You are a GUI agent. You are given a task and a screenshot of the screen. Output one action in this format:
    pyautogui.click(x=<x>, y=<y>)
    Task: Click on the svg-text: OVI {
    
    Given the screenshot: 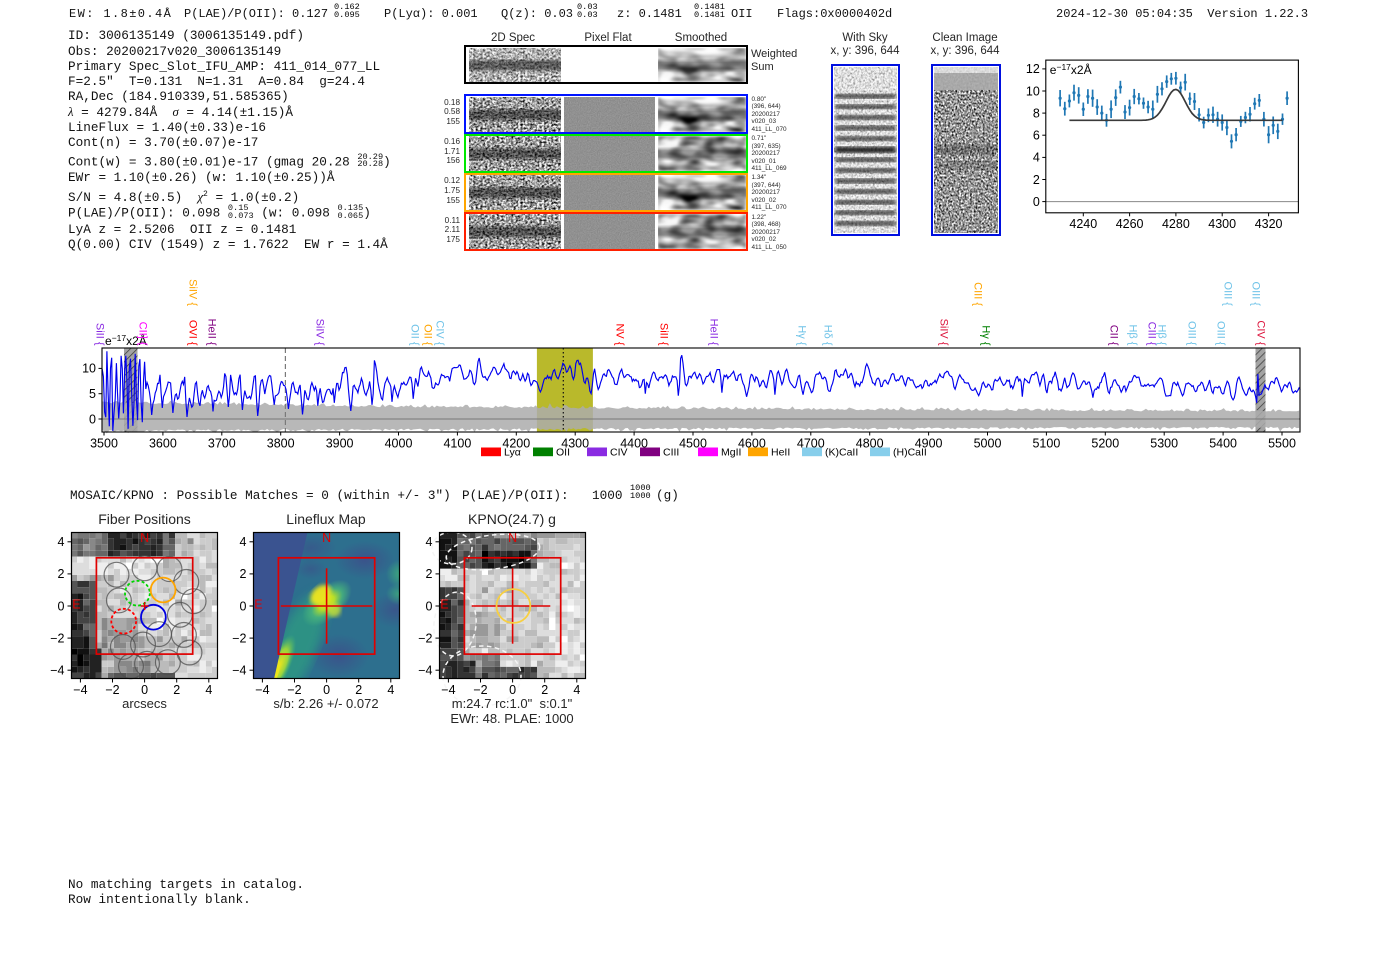 What is the action you would take?
    pyautogui.click(x=193, y=333)
    